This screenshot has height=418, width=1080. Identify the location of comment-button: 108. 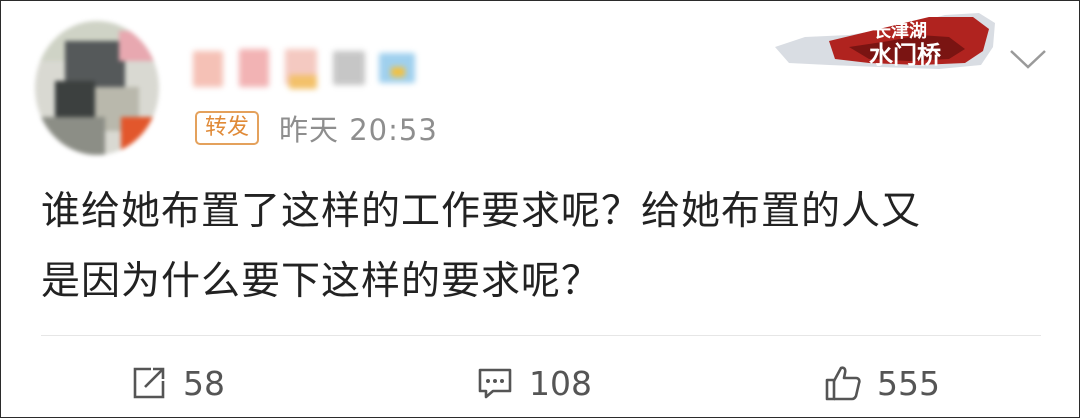
(533, 383).